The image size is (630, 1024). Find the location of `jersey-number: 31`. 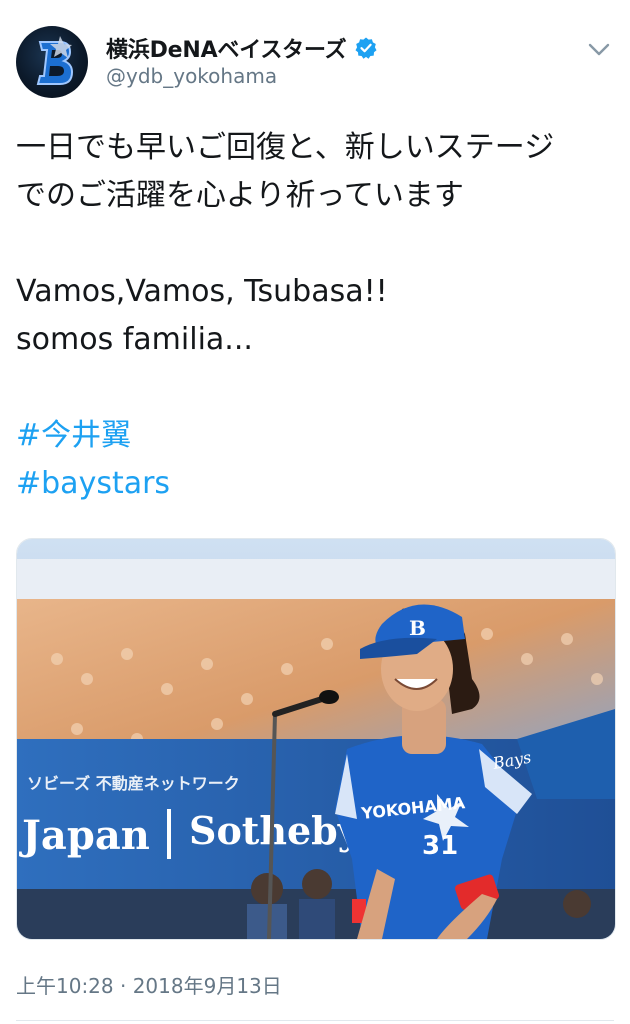

jersey-number: 31 is located at coordinates (440, 846).